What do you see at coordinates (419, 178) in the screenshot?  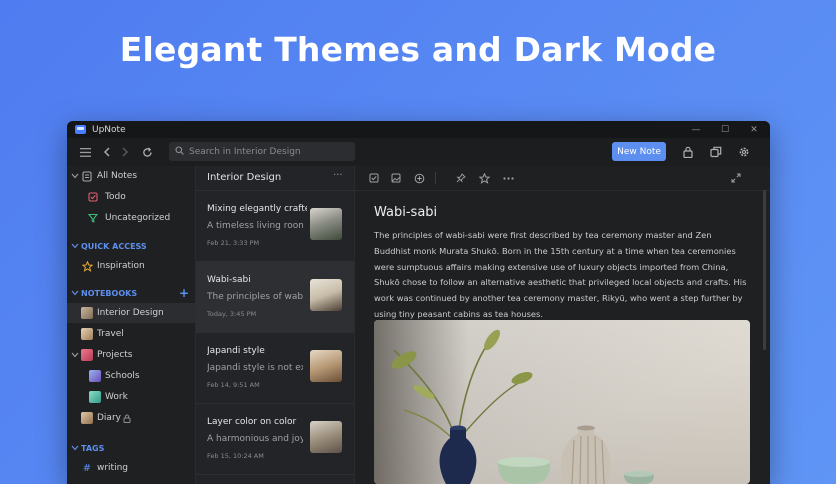 I see `add-circle-icon` at bounding box center [419, 178].